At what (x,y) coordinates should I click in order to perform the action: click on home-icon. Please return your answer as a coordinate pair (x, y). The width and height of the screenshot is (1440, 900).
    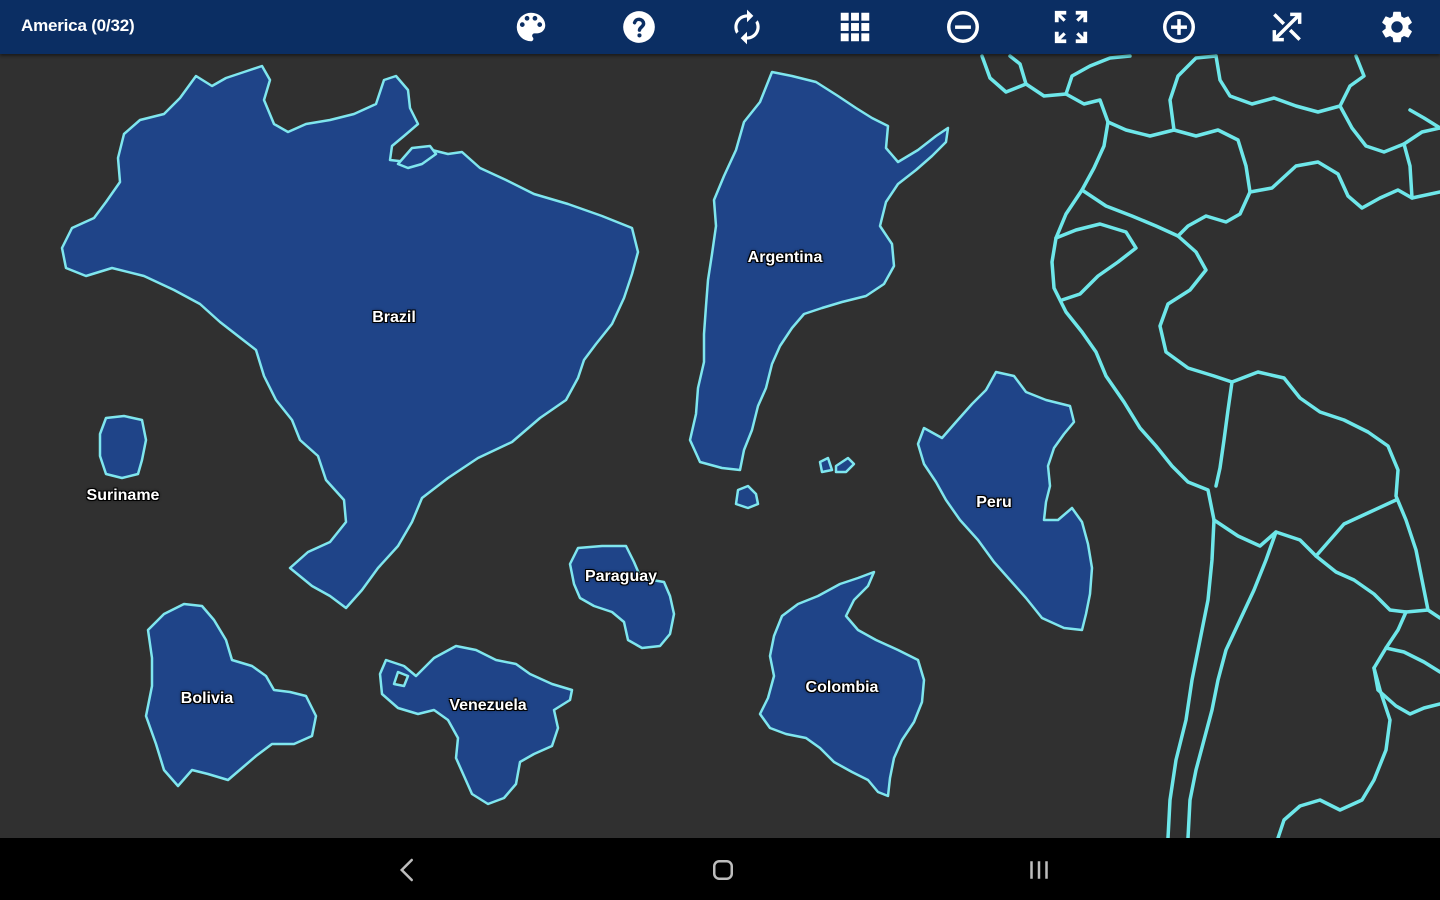
    Looking at the image, I should click on (723, 870).